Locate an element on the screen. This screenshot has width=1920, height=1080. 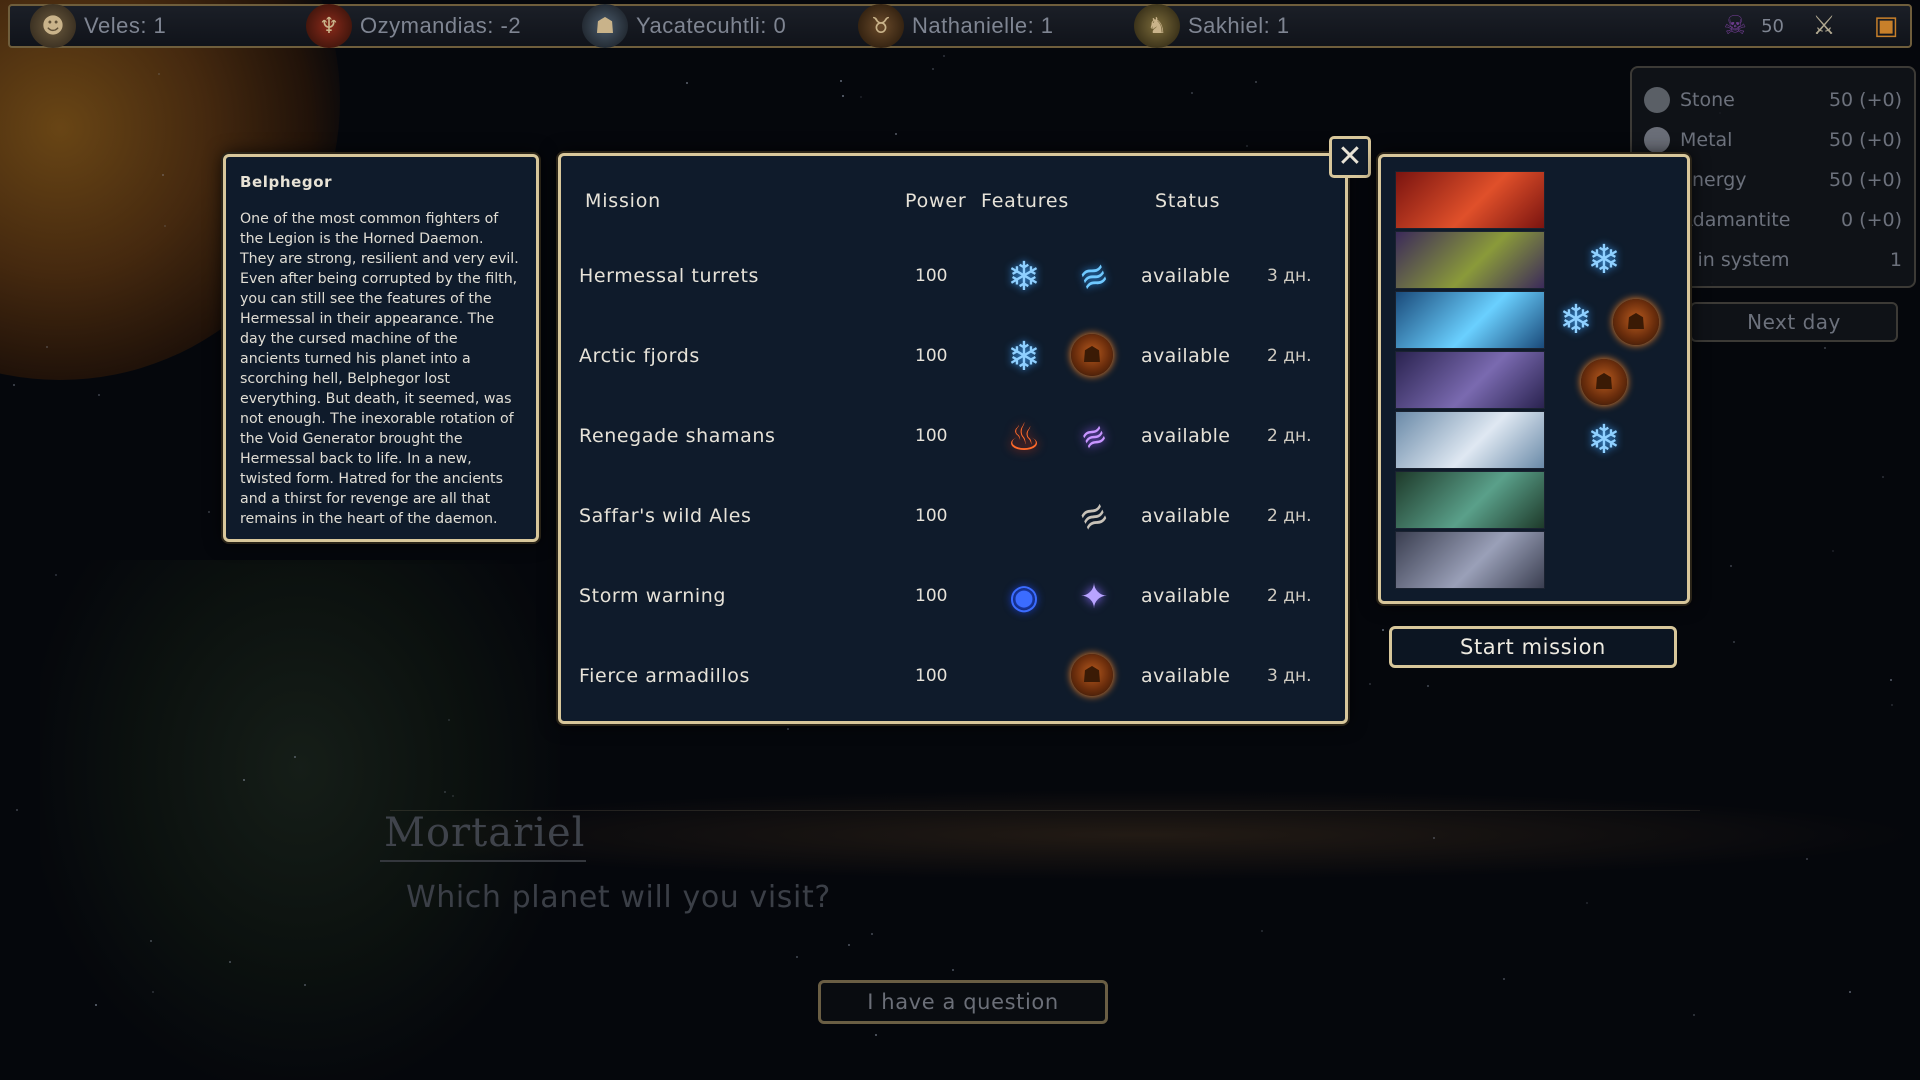
crystal-icon: ✦ is located at coordinates (1094, 597).